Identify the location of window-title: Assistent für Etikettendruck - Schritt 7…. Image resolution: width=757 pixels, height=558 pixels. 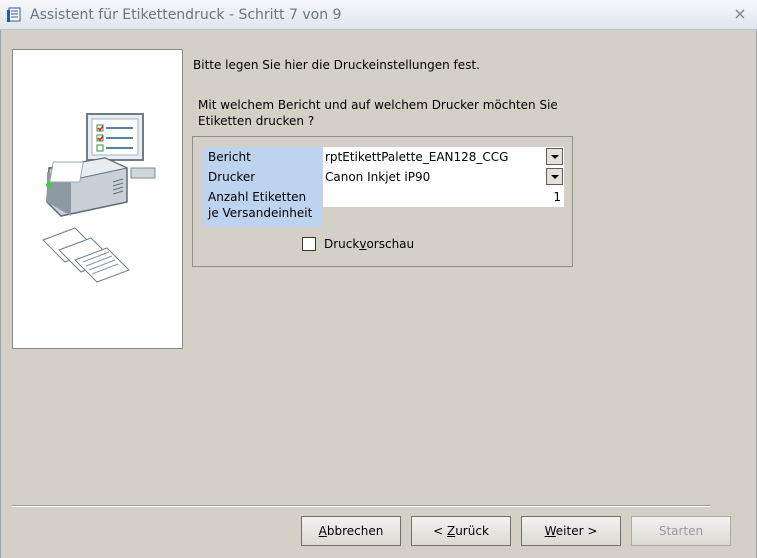
(186, 15).